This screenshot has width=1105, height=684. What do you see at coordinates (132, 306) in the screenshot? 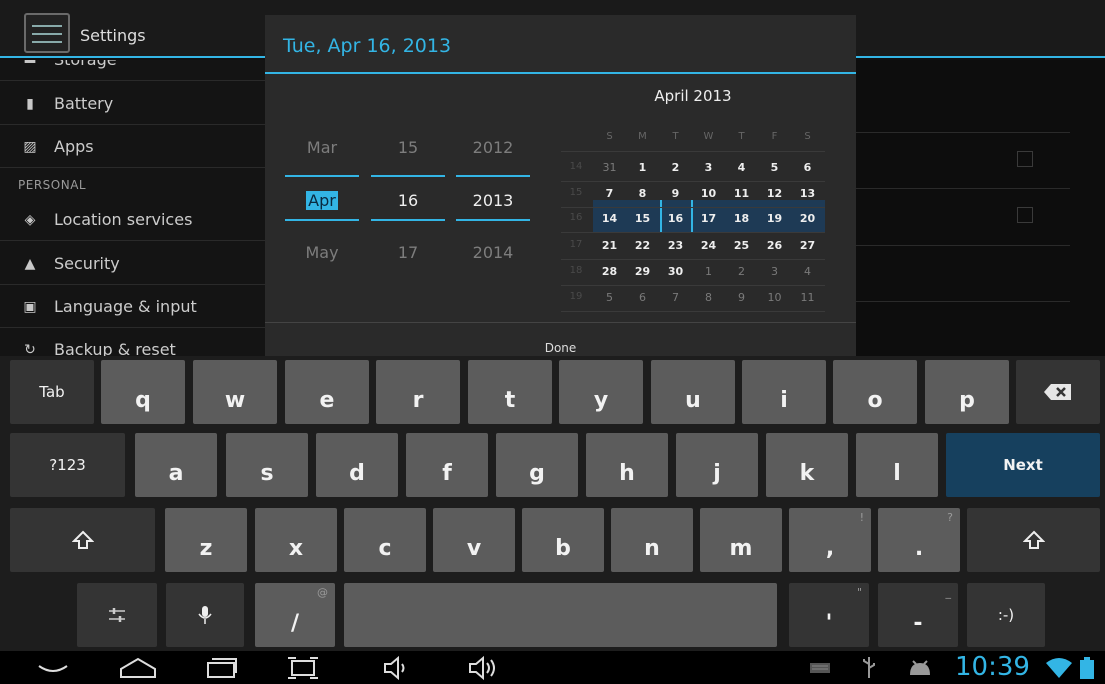
I see `sidebar-item-language-input: ▣ Language & input` at bounding box center [132, 306].